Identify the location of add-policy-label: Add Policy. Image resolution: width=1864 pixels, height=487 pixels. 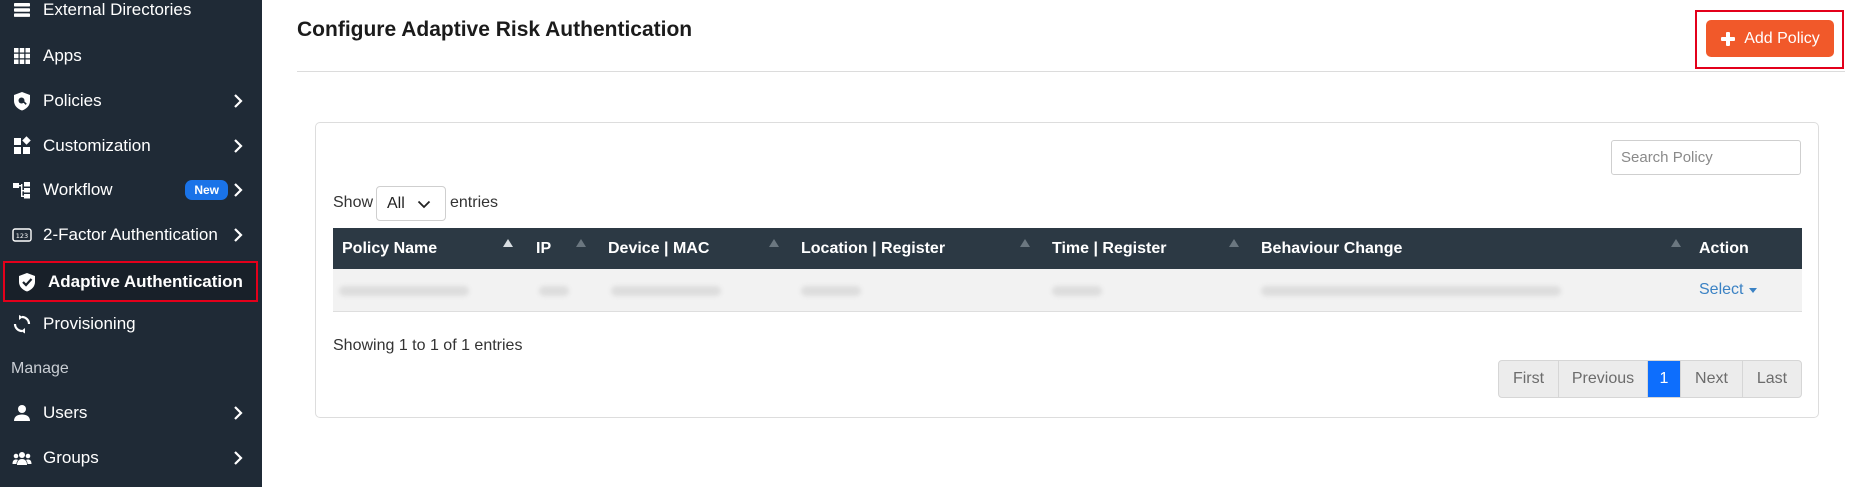
(1782, 38).